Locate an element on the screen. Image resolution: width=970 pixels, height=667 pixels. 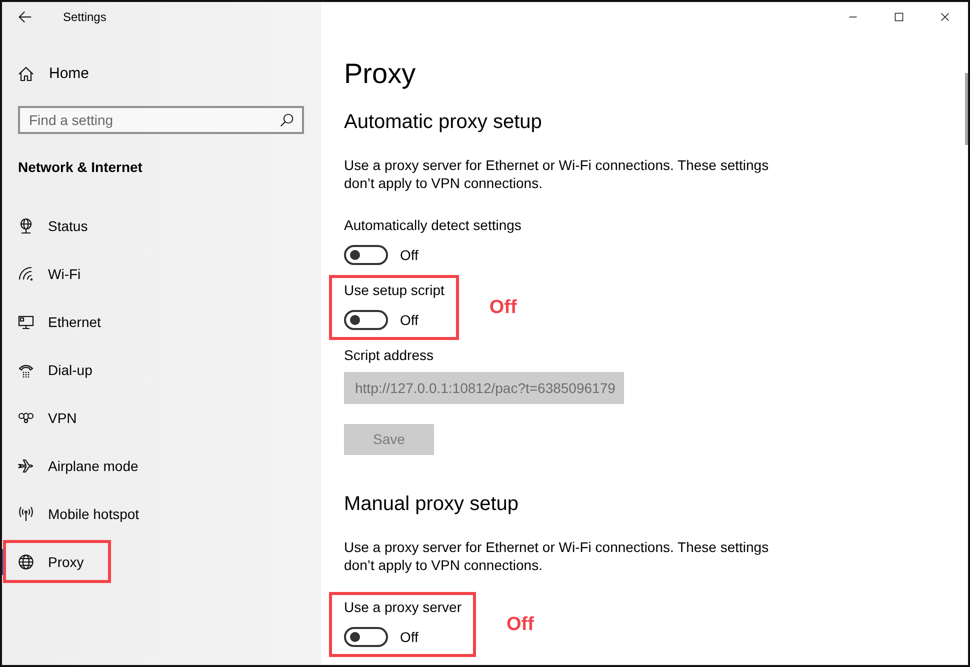
sidebar-item: VPN is located at coordinates (47, 418).